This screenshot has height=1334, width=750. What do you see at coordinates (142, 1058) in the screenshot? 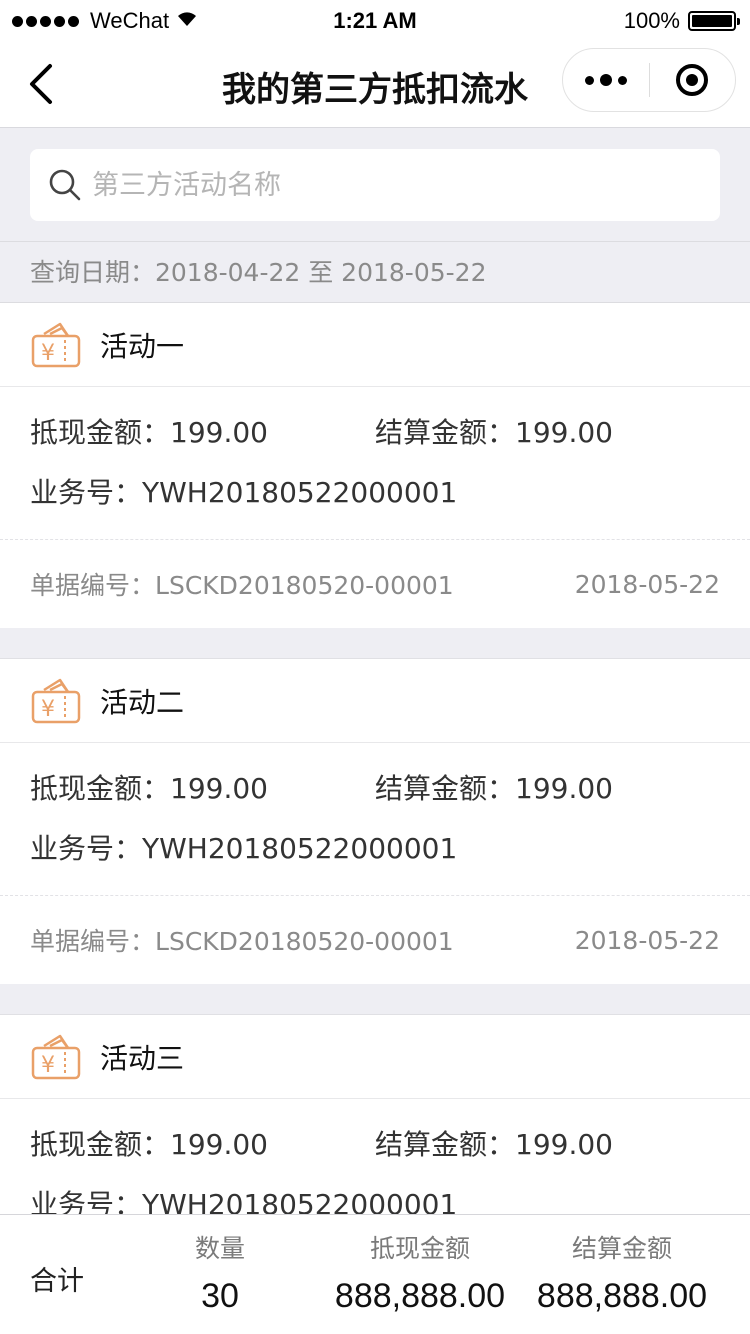
I see `activity-title: 活动三` at bounding box center [142, 1058].